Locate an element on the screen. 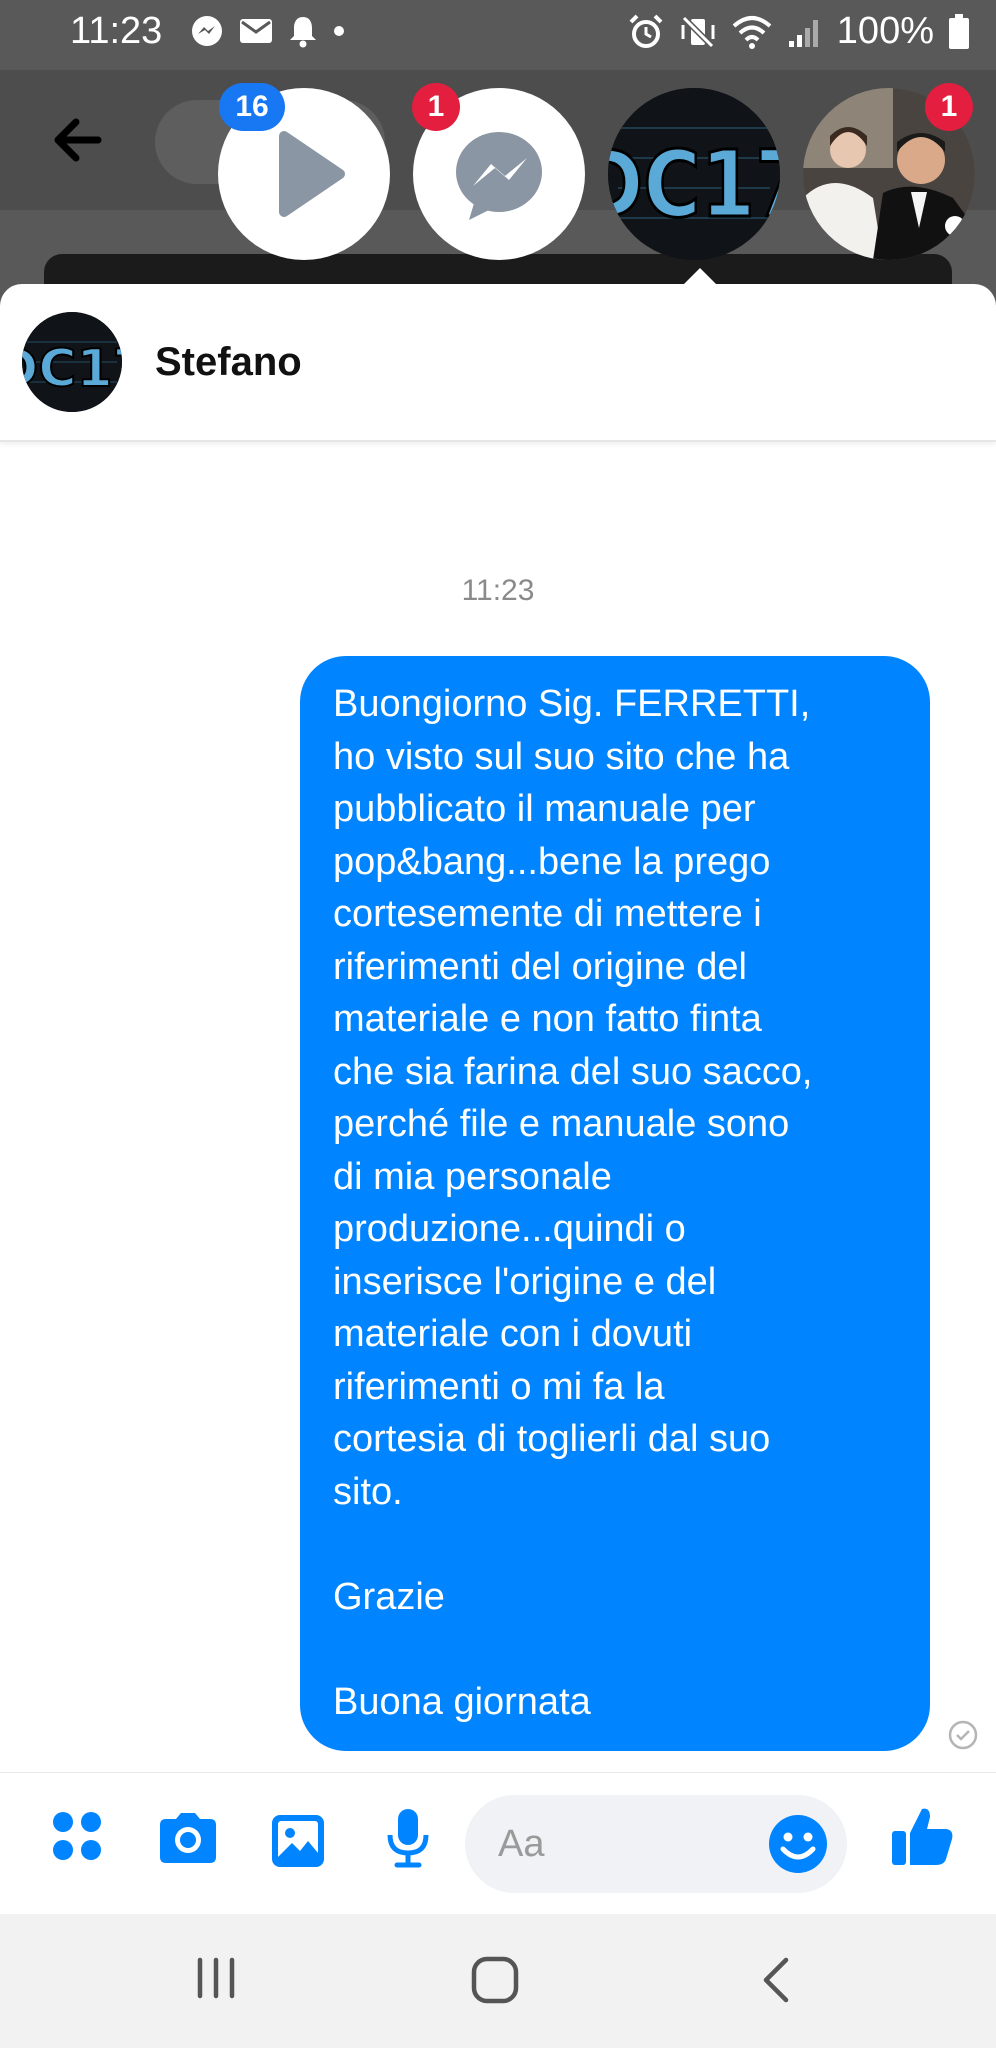 This screenshot has width=996, height=2048. sent-check-icon is located at coordinates (963, 1735).